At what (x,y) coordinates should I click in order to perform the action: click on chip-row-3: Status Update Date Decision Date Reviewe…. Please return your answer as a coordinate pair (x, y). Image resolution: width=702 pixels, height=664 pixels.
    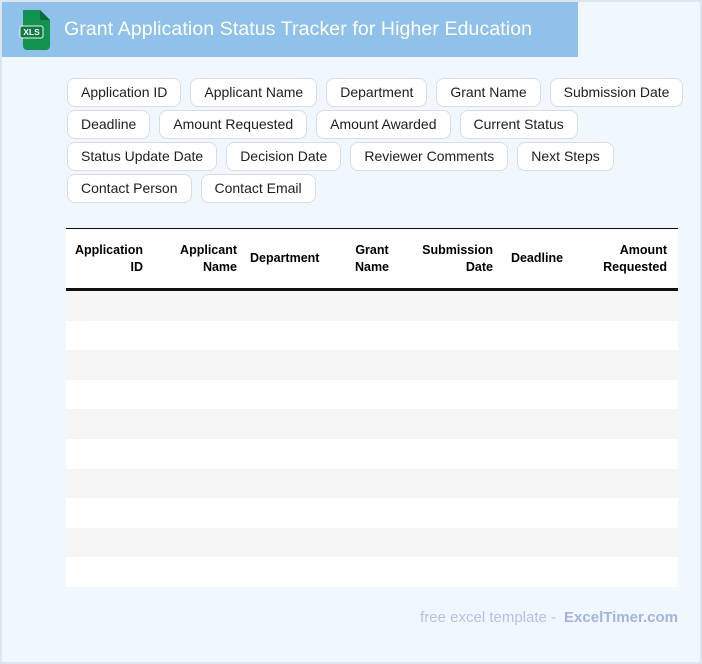
    Looking at the image, I should click on (375, 156).